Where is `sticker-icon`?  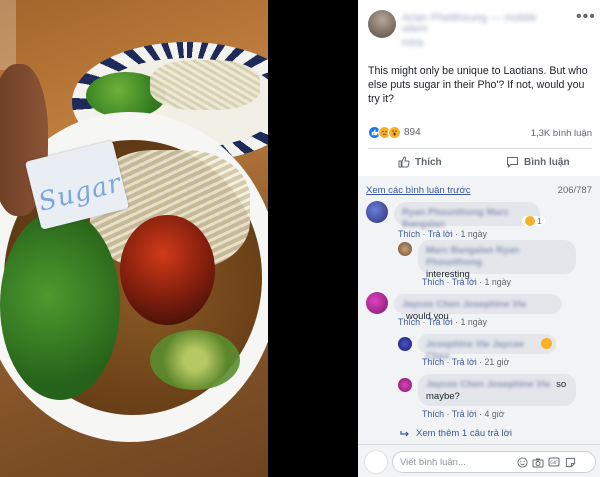 sticker-icon is located at coordinates (570, 462).